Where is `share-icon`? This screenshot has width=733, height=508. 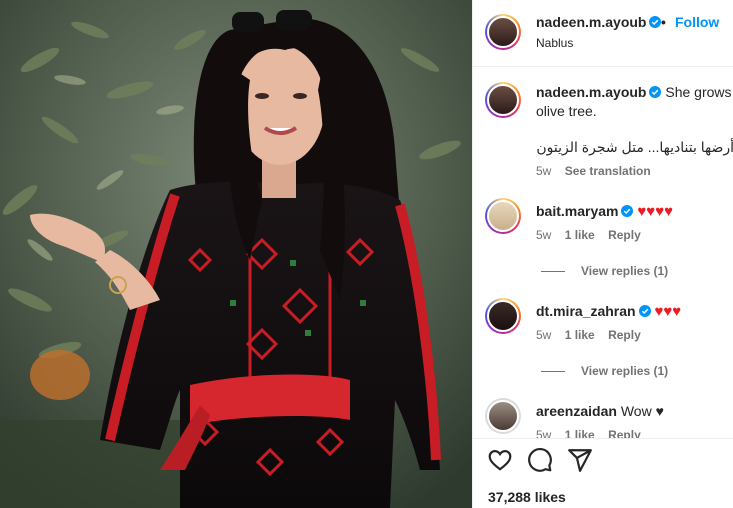 share-icon is located at coordinates (580, 460).